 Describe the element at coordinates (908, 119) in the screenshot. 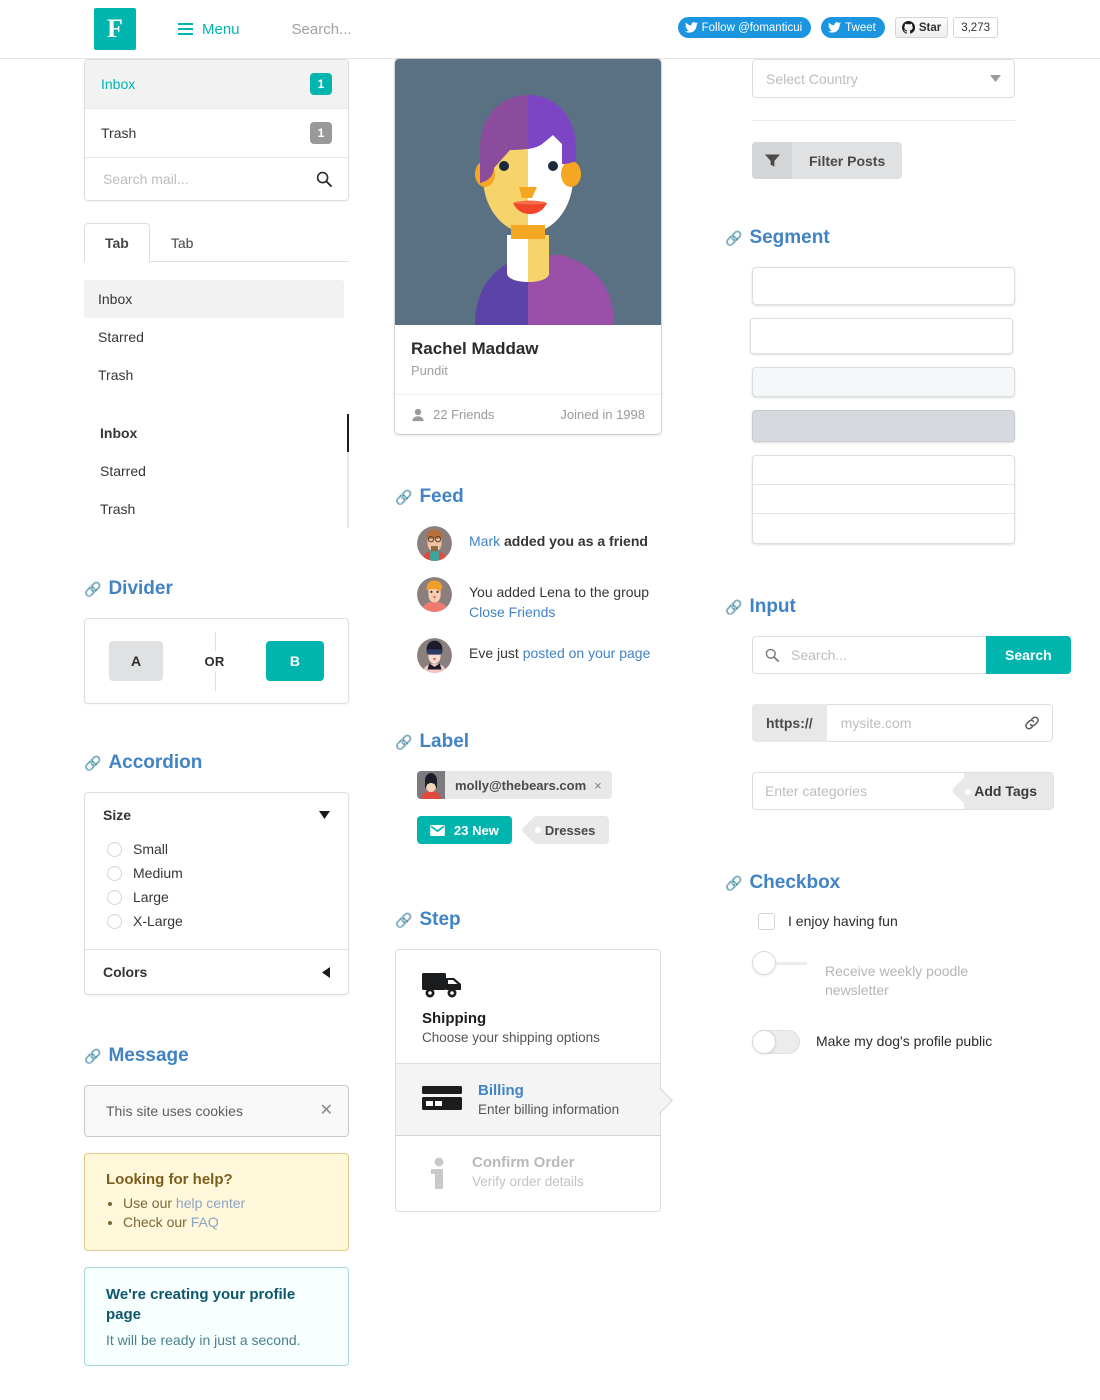

I see `dropdown-section: Select Country Filter Posts` at that location.